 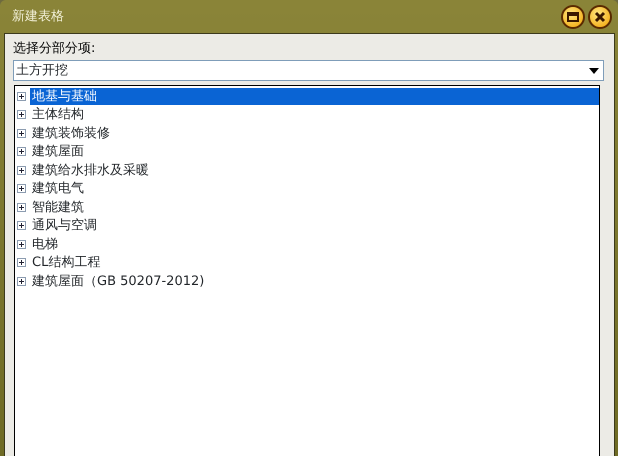 I want to click on close-icon, so click(x=600, y=16).